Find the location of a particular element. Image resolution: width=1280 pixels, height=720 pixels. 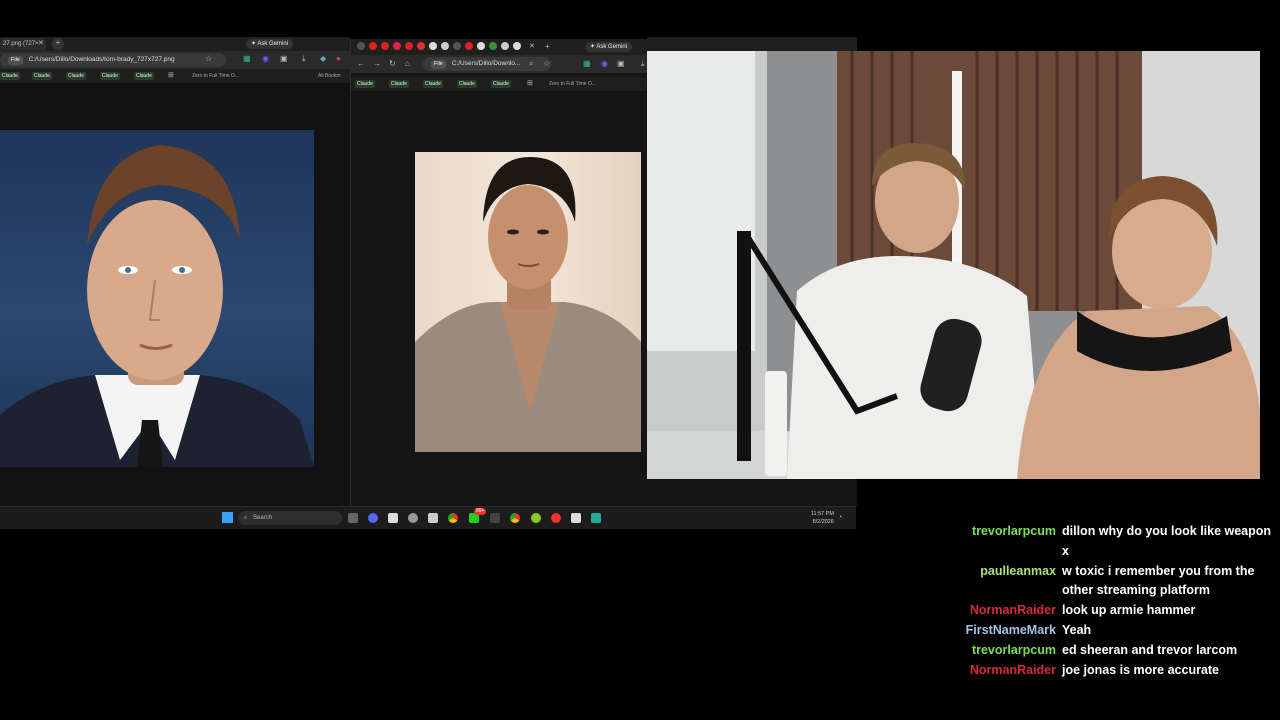

search-placeholder: Search is located at coordinates (263, 518).